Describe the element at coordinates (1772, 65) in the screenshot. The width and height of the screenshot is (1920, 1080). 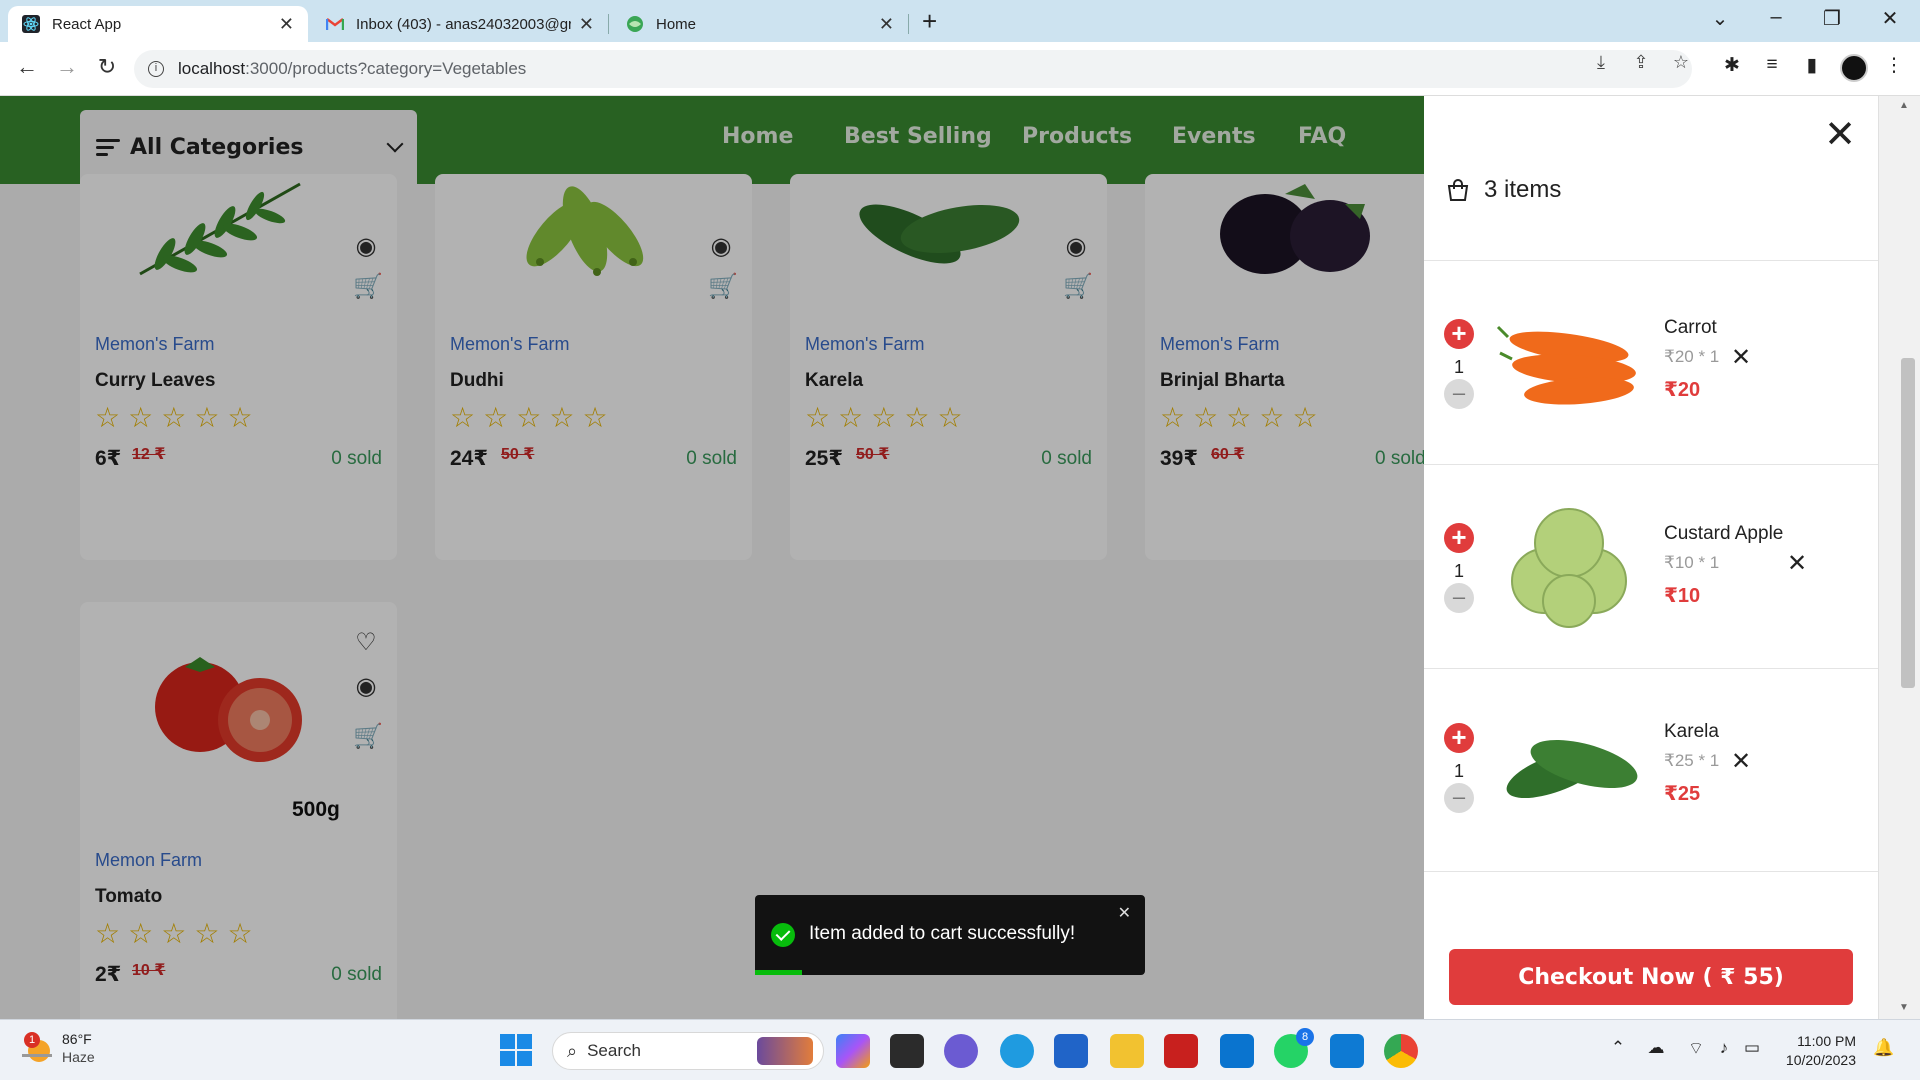
I see `reading-list-icon: ≡` at that location.